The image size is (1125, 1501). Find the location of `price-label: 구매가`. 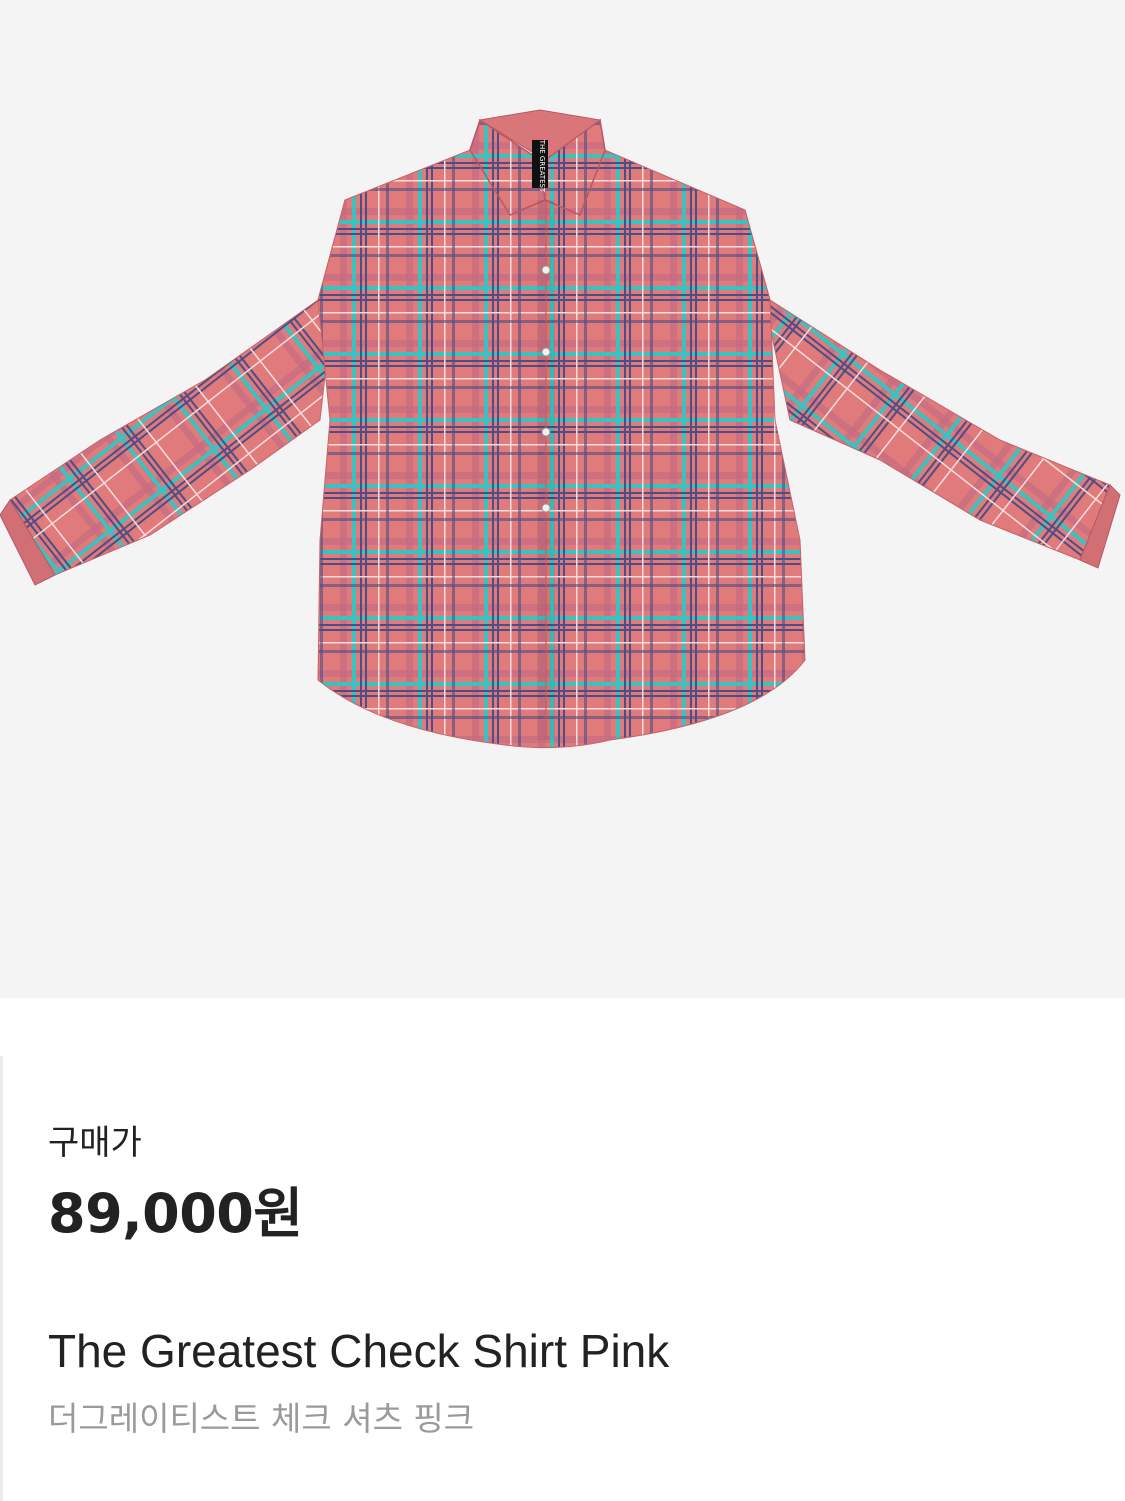

price-label: 구매가 is located at coordinates (95, 1143).